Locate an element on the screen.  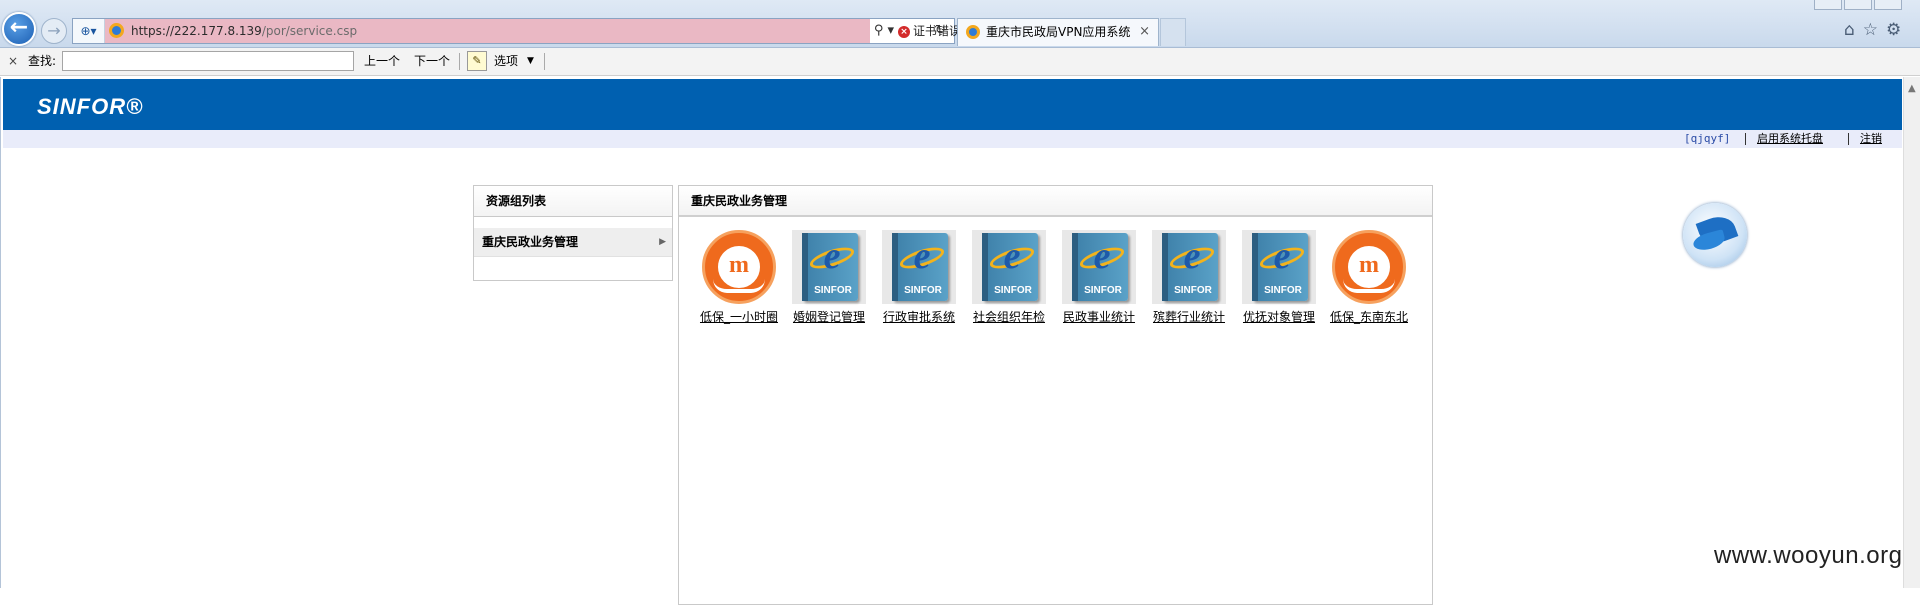
back-button: ← is located at coordinates (19, 29).